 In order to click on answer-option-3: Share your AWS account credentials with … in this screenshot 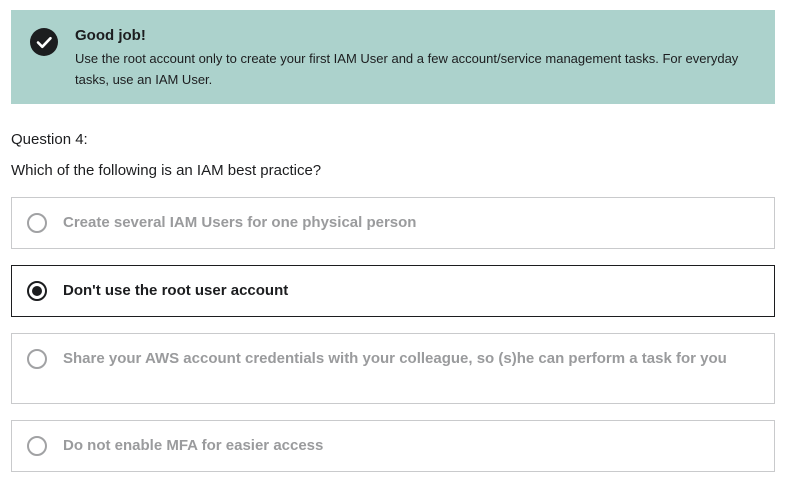, I will do `click(393, 368)`.